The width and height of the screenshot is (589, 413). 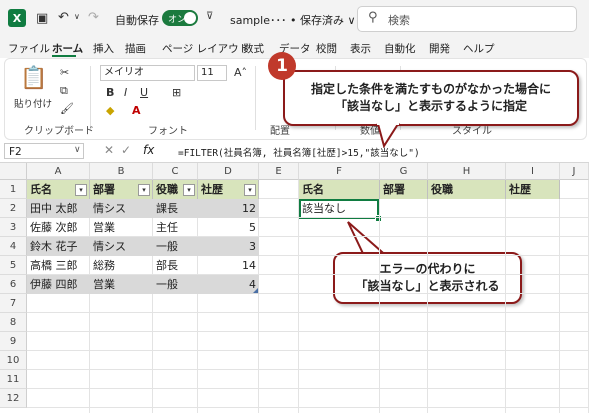 What do you see at coordinates (33, 103) in the screenshot?
I see `paste-label: 貼り付け` at bounding box center [33, 103].